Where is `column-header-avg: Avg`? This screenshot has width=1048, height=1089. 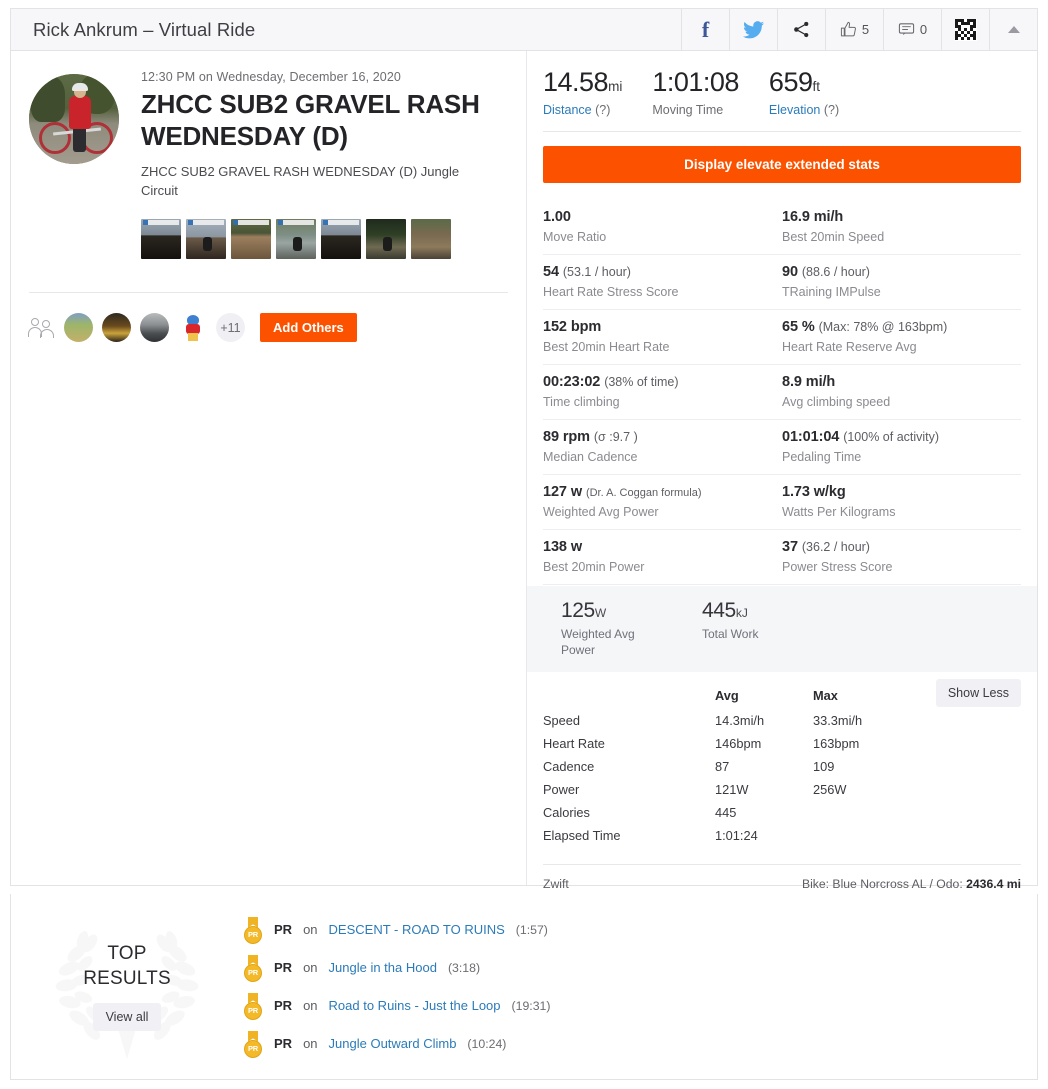 column-header-avg: Avg is located at coordinates (727, 696).